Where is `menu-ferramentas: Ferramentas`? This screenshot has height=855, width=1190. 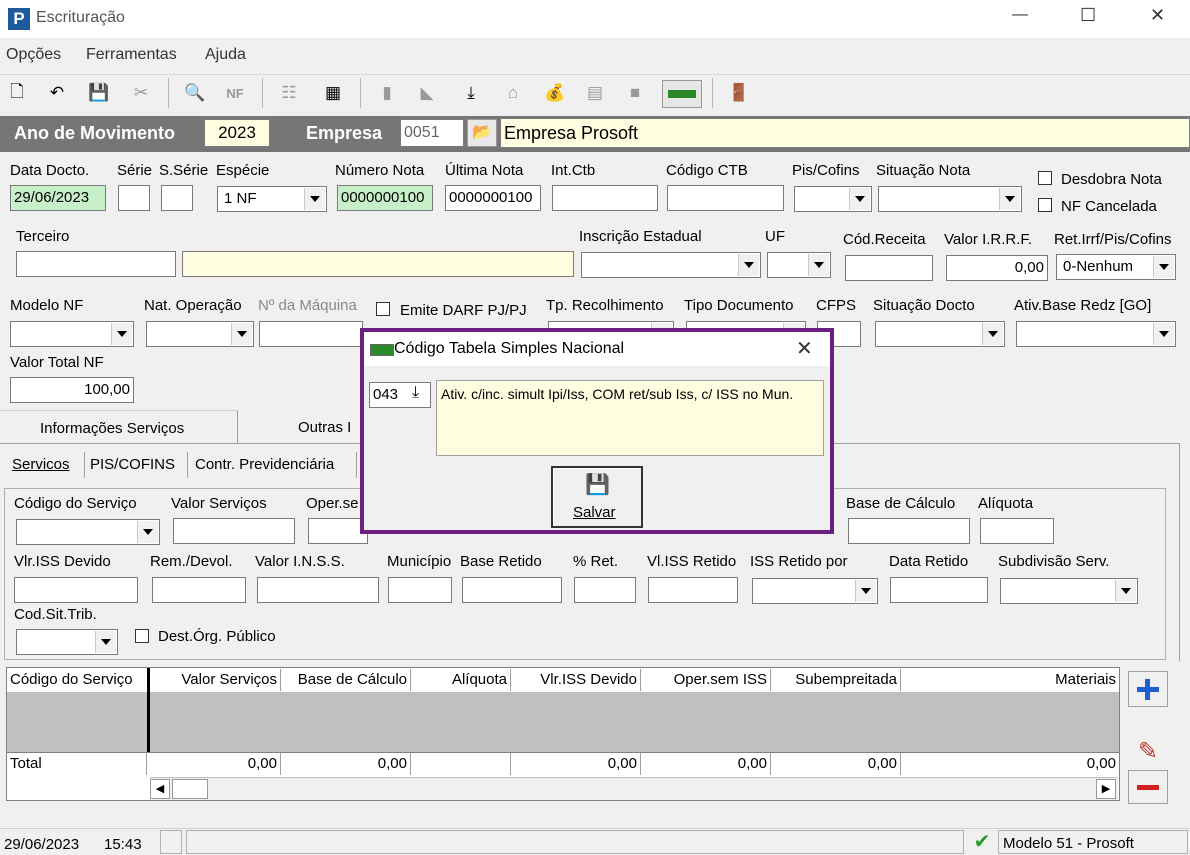 menu-ferramentas: Ferramentas is located at coordinates (131, 55).